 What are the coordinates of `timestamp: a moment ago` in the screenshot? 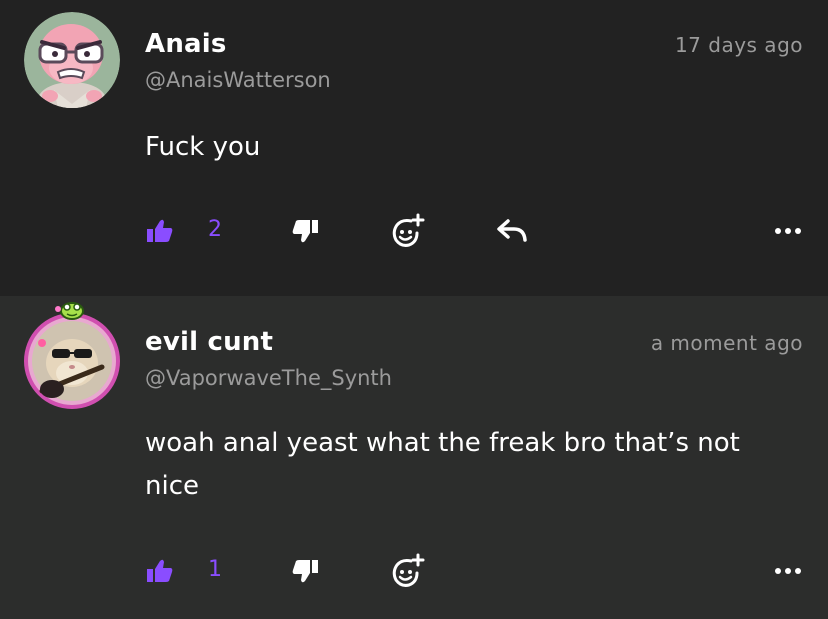 It's located at (726, 343).